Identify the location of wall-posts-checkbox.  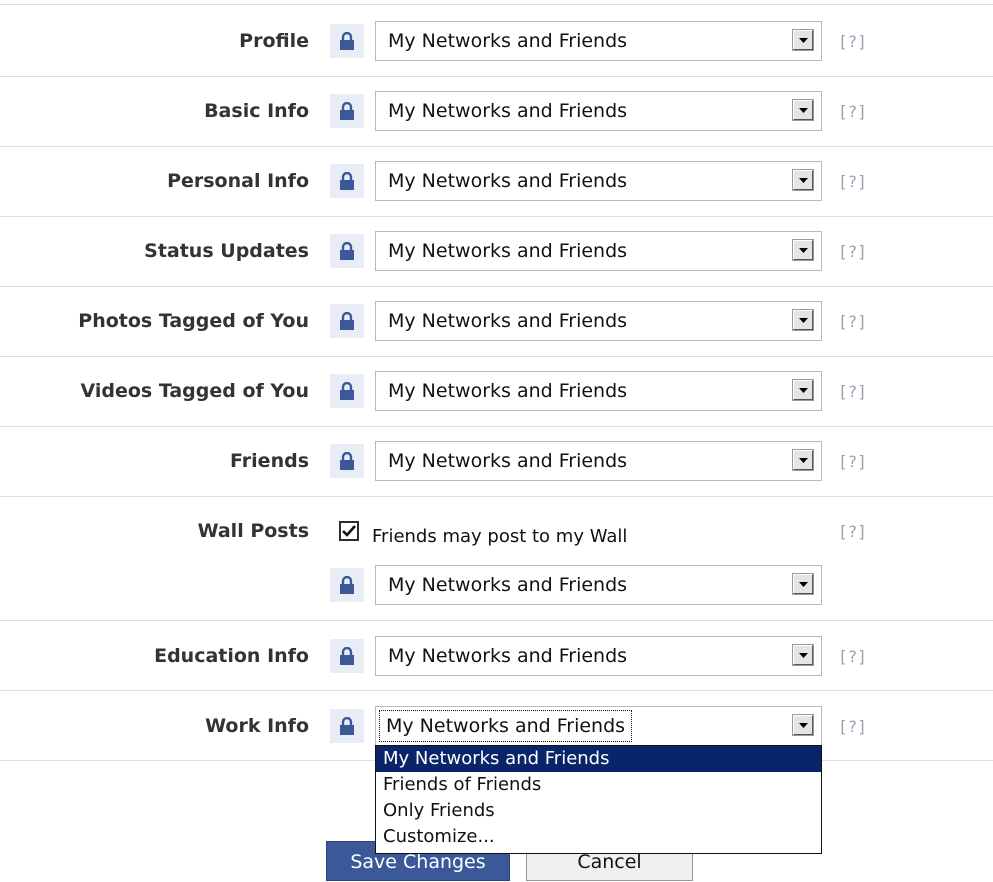
(349, 531).